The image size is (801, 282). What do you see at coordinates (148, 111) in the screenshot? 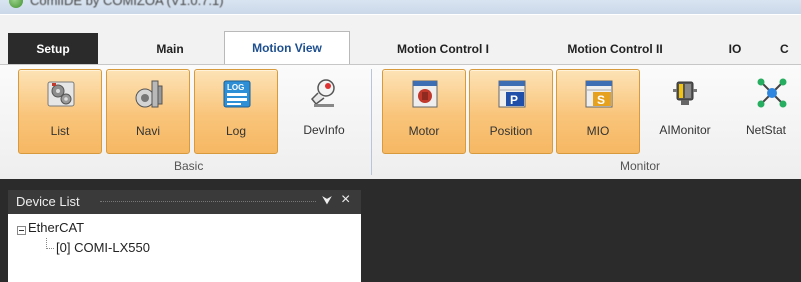
I see `navi-button: Navi` at bounding box center [148, 111].